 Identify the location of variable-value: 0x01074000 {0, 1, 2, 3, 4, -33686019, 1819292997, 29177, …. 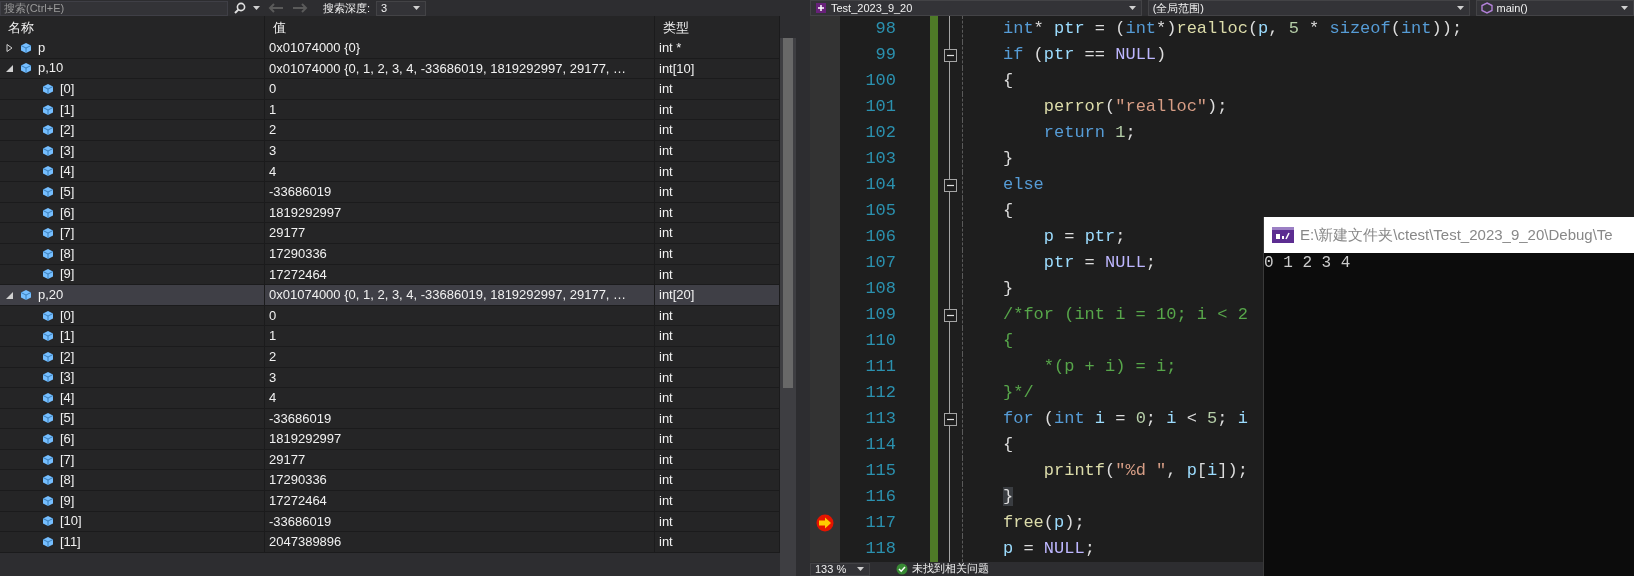
(448, 295).